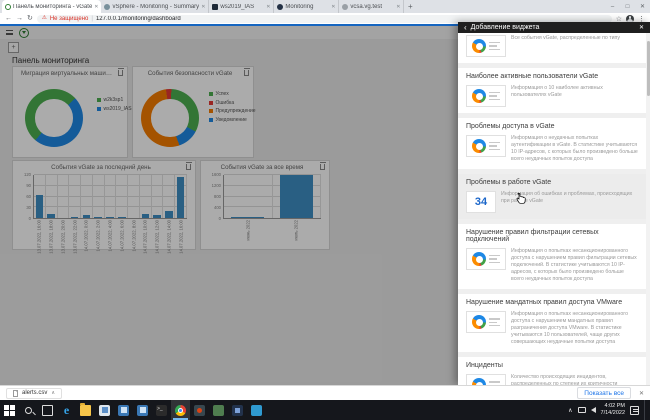 This screenshot has height=420, width=650. Describe the element at coordinates (8, 18) in the screenshot. I see `back-button: ←` at that location.